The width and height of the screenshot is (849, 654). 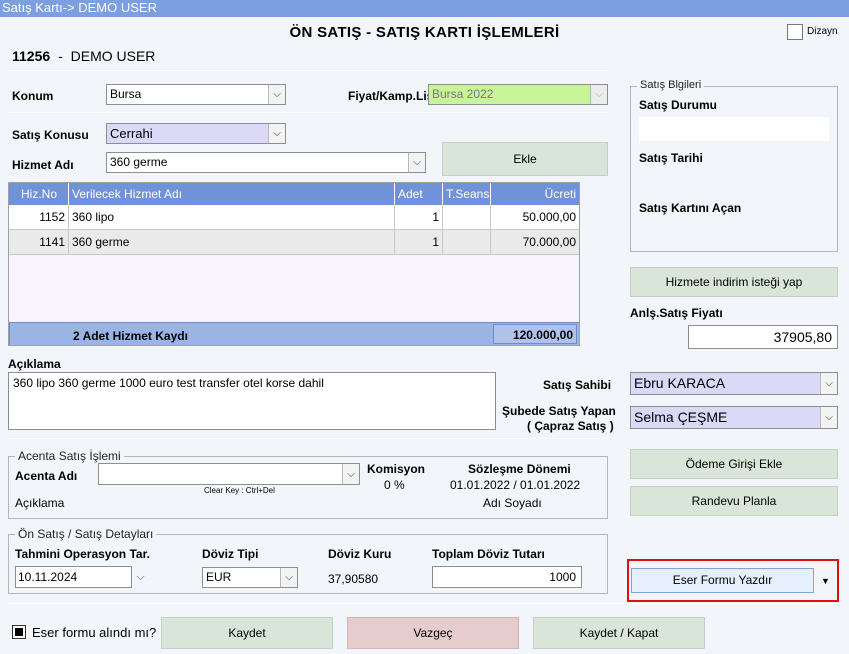 What do you see at coordinates (512, 503) in the screenshot?
I see `adi-soyadi-label: Adı Soyadı` at bounding box center [512, 503].